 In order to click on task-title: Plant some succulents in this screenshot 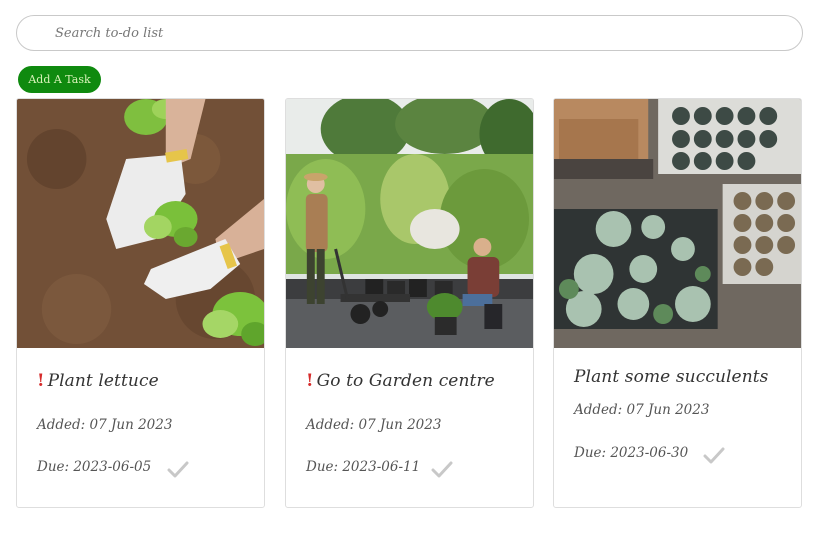, I will do `click(671, 377)`.